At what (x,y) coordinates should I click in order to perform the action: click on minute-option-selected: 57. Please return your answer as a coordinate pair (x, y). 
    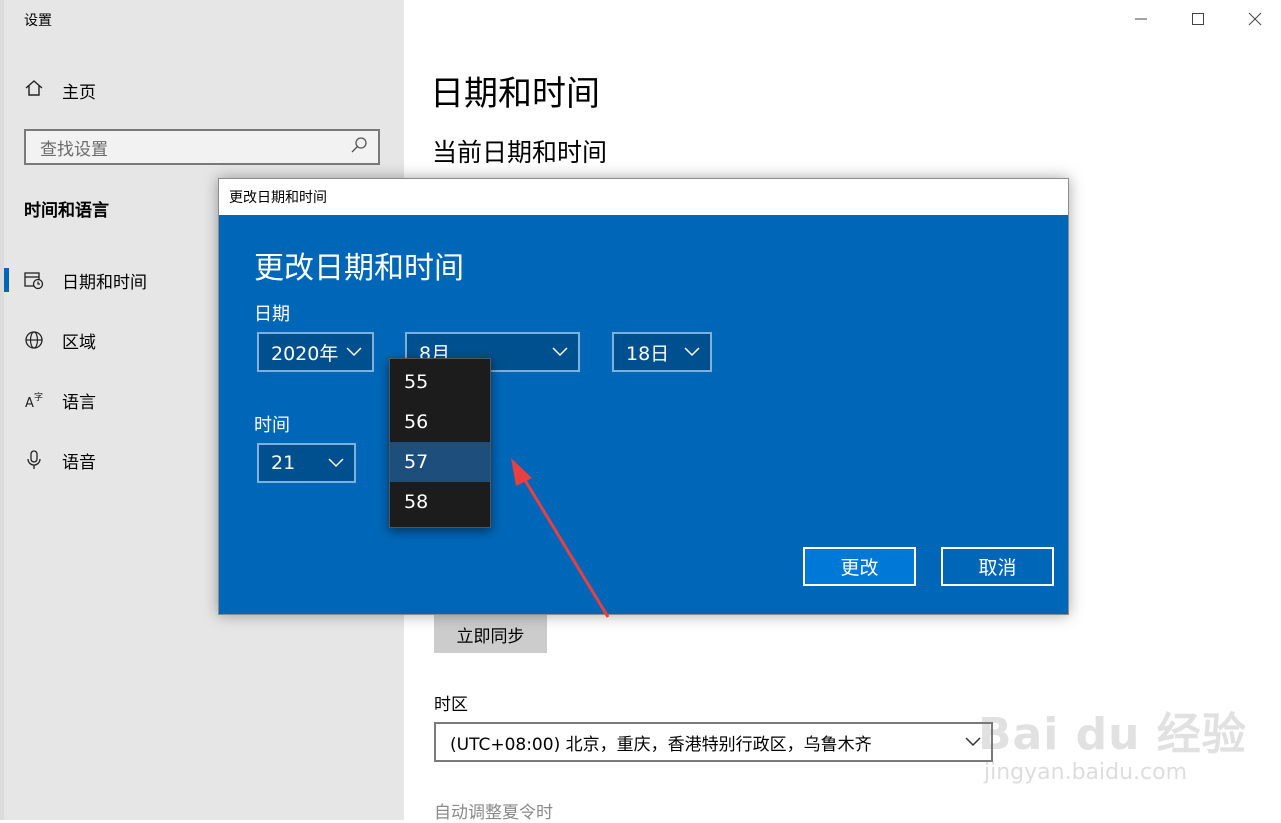
    Looking at the image, I should click on (440, 462).